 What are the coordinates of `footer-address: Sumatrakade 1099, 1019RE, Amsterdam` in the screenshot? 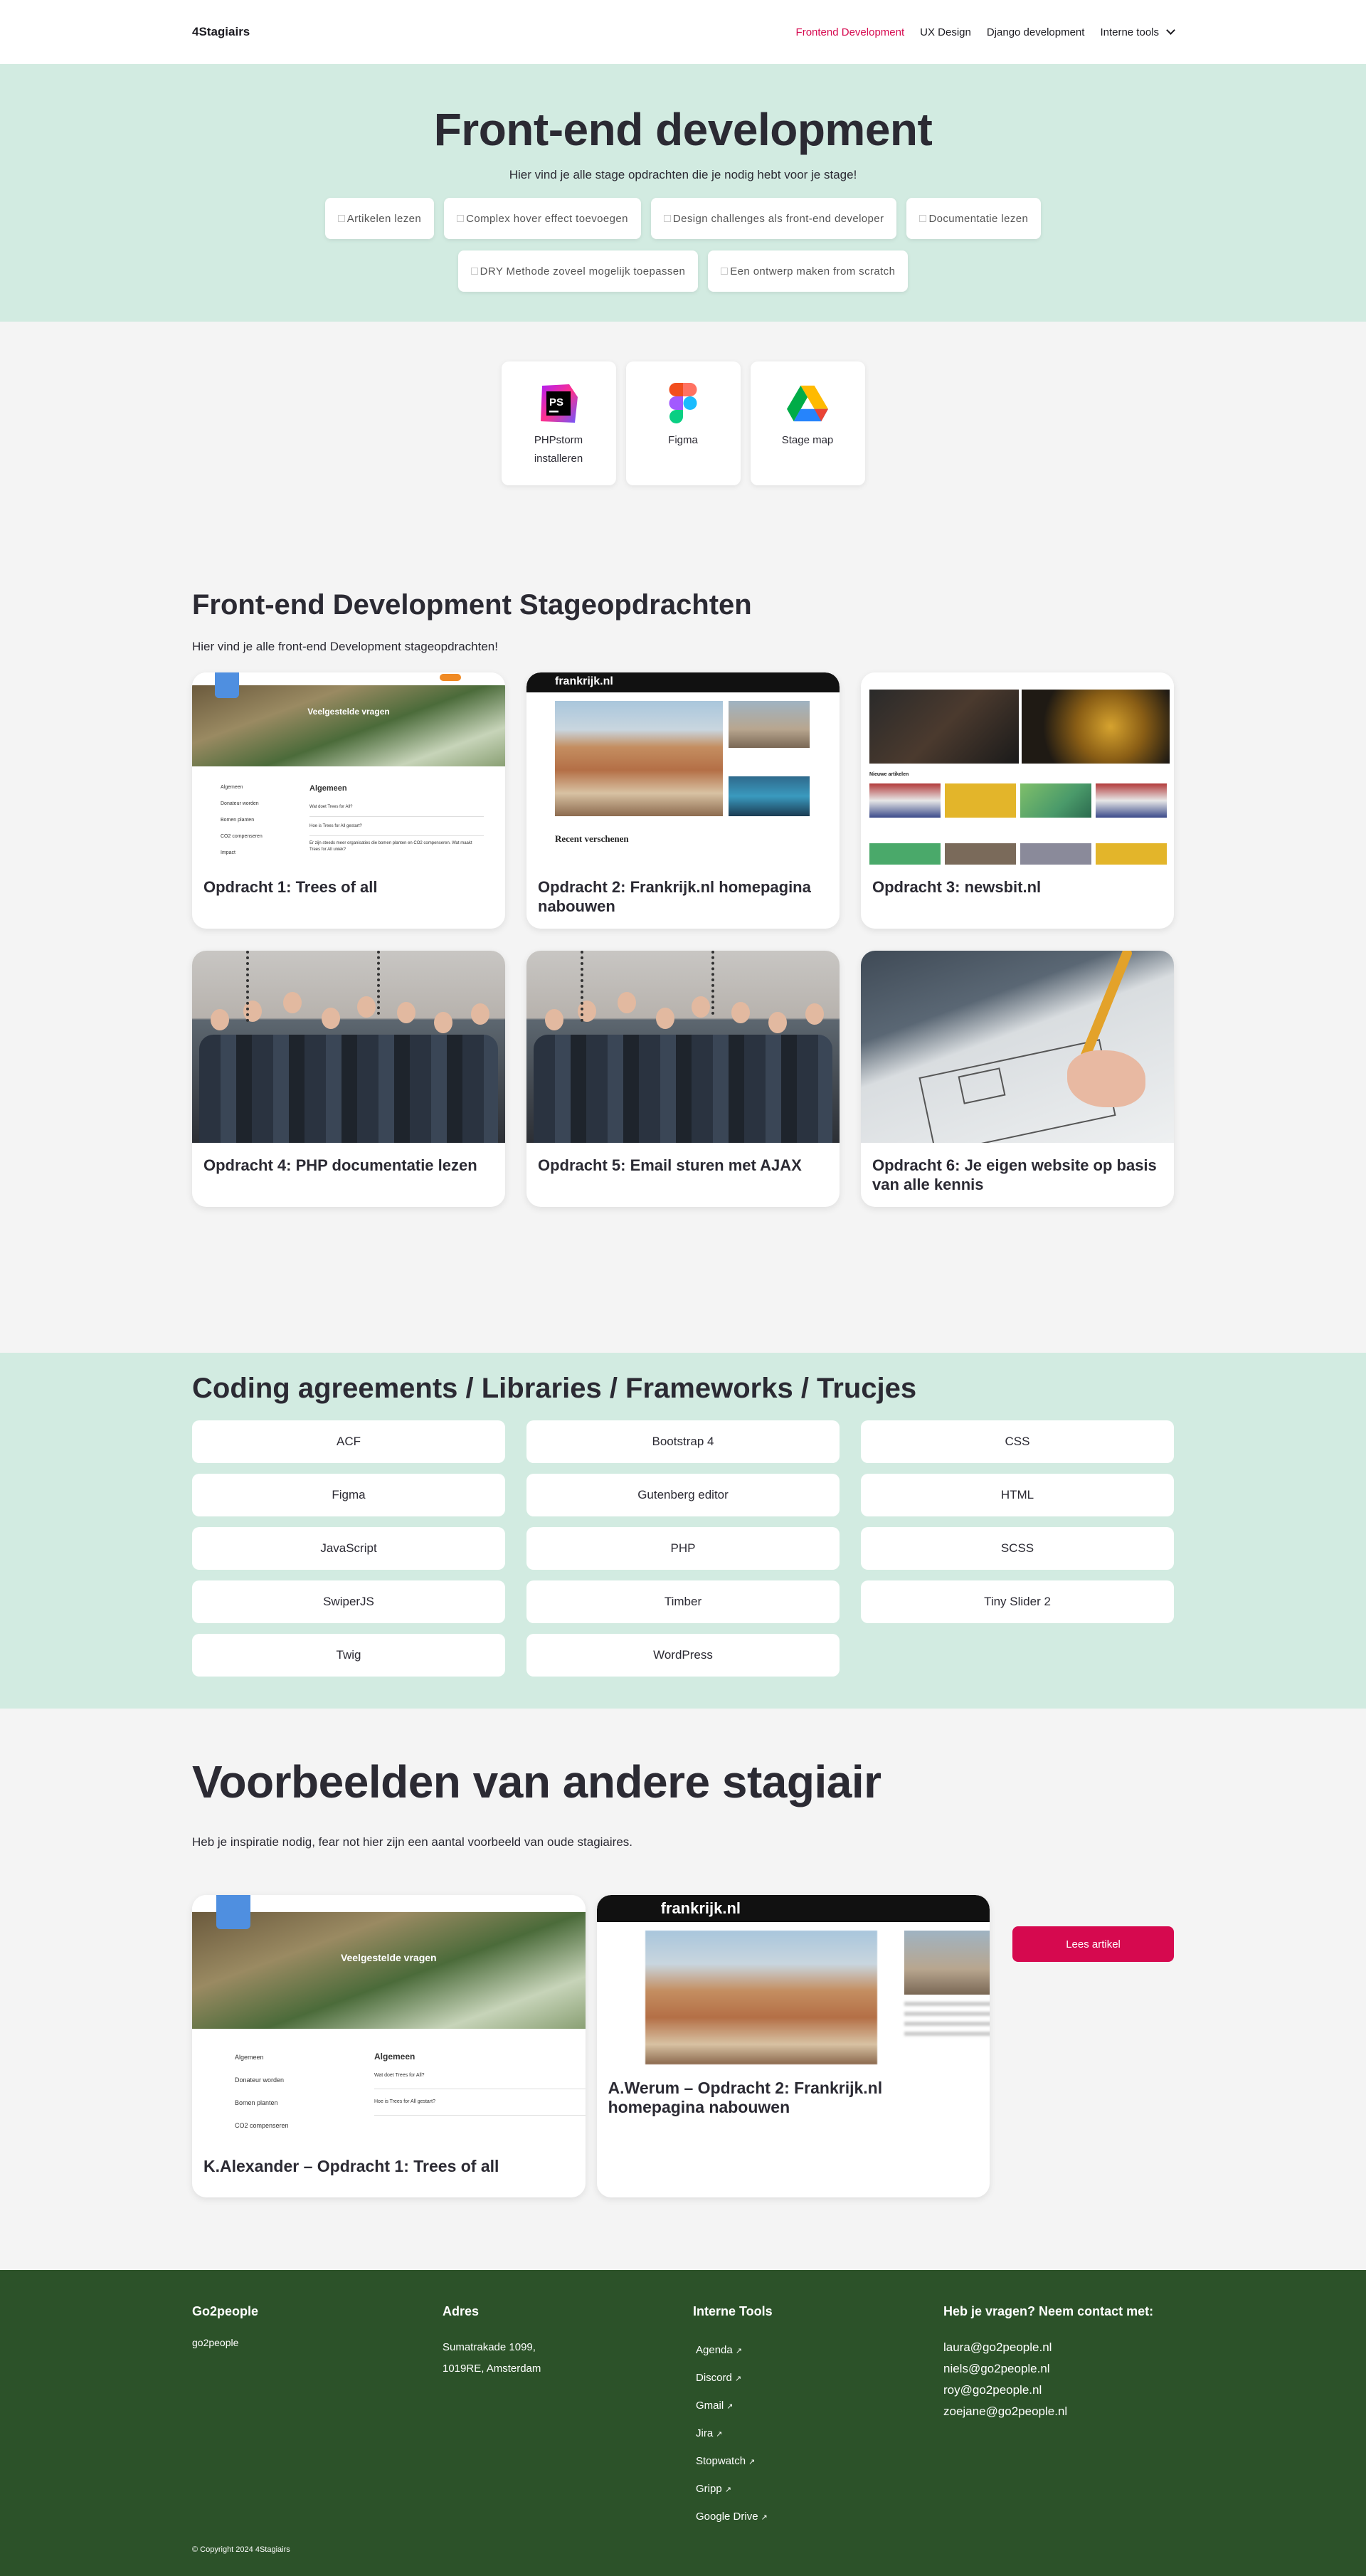 It's located at (568, 2358).